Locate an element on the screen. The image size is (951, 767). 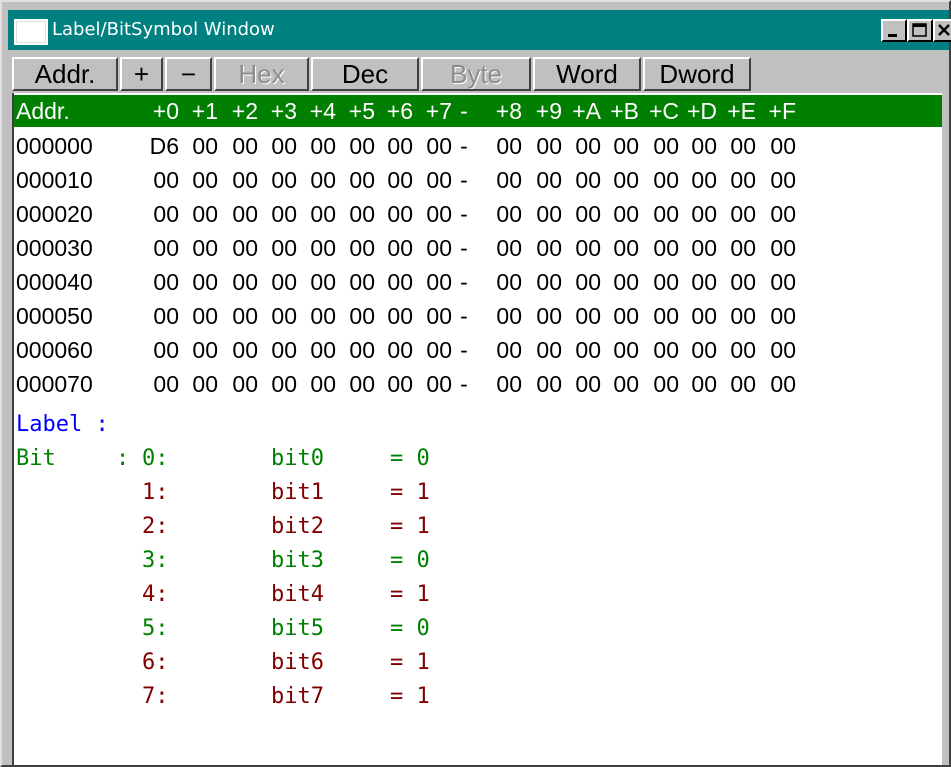
hex-button: Hex is located at coordinates (261, 74).